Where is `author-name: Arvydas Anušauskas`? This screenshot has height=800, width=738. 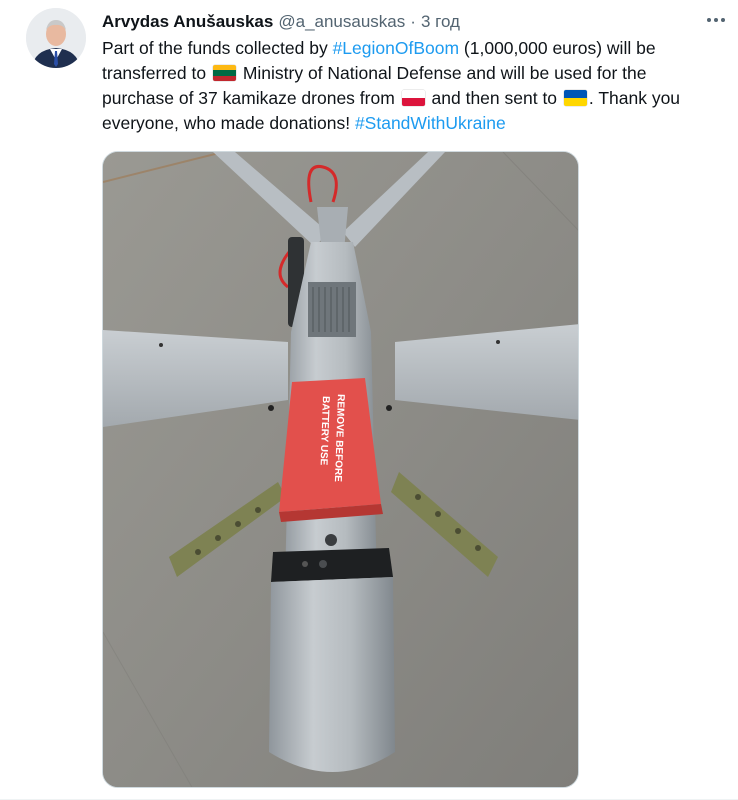 author-name: Arvydas Anušauskas is located at coordinates (187, 22).